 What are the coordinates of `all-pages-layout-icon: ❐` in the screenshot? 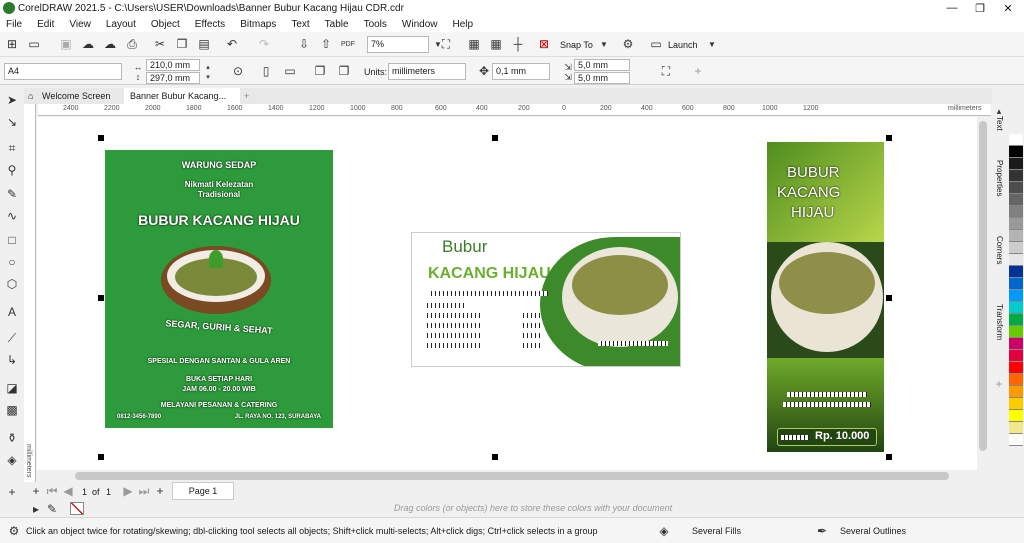 It's located at (320, 71).